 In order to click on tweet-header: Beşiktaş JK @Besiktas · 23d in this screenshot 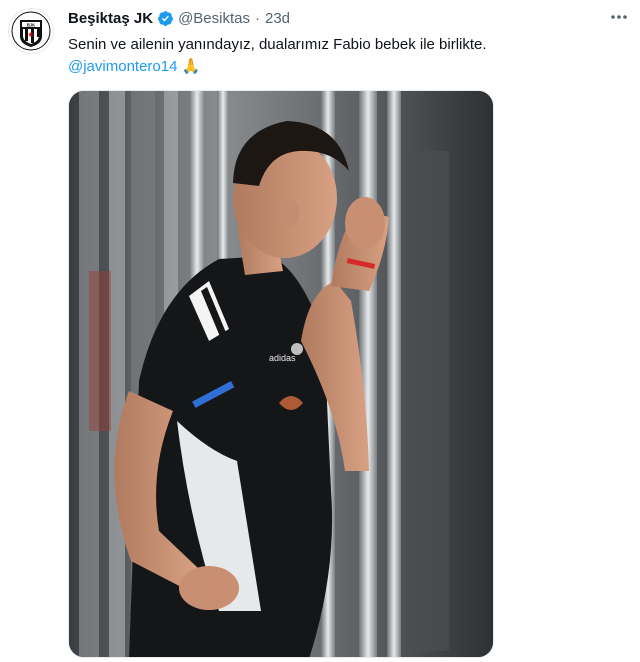, I will do `click(179, 18)`.